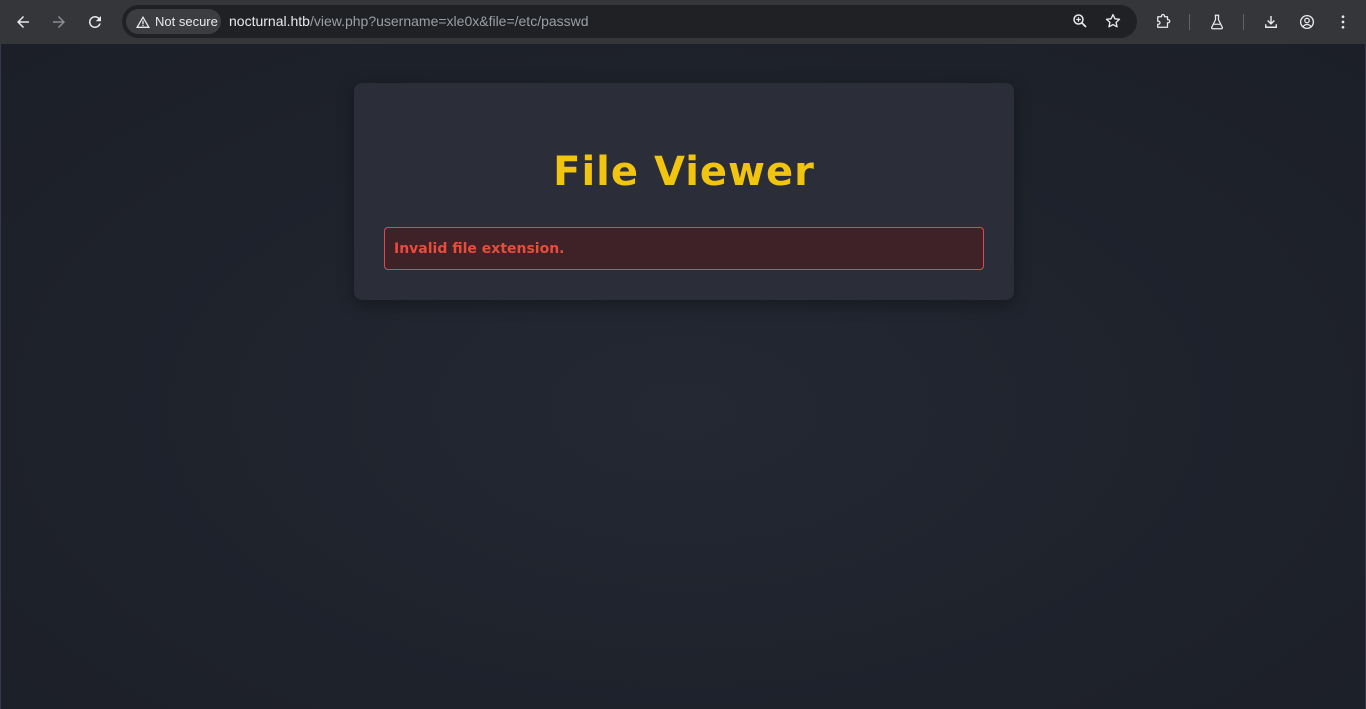 The width and height of the screenshot is (1366, 709). I want to click on profile-button, so click(1307, 22).